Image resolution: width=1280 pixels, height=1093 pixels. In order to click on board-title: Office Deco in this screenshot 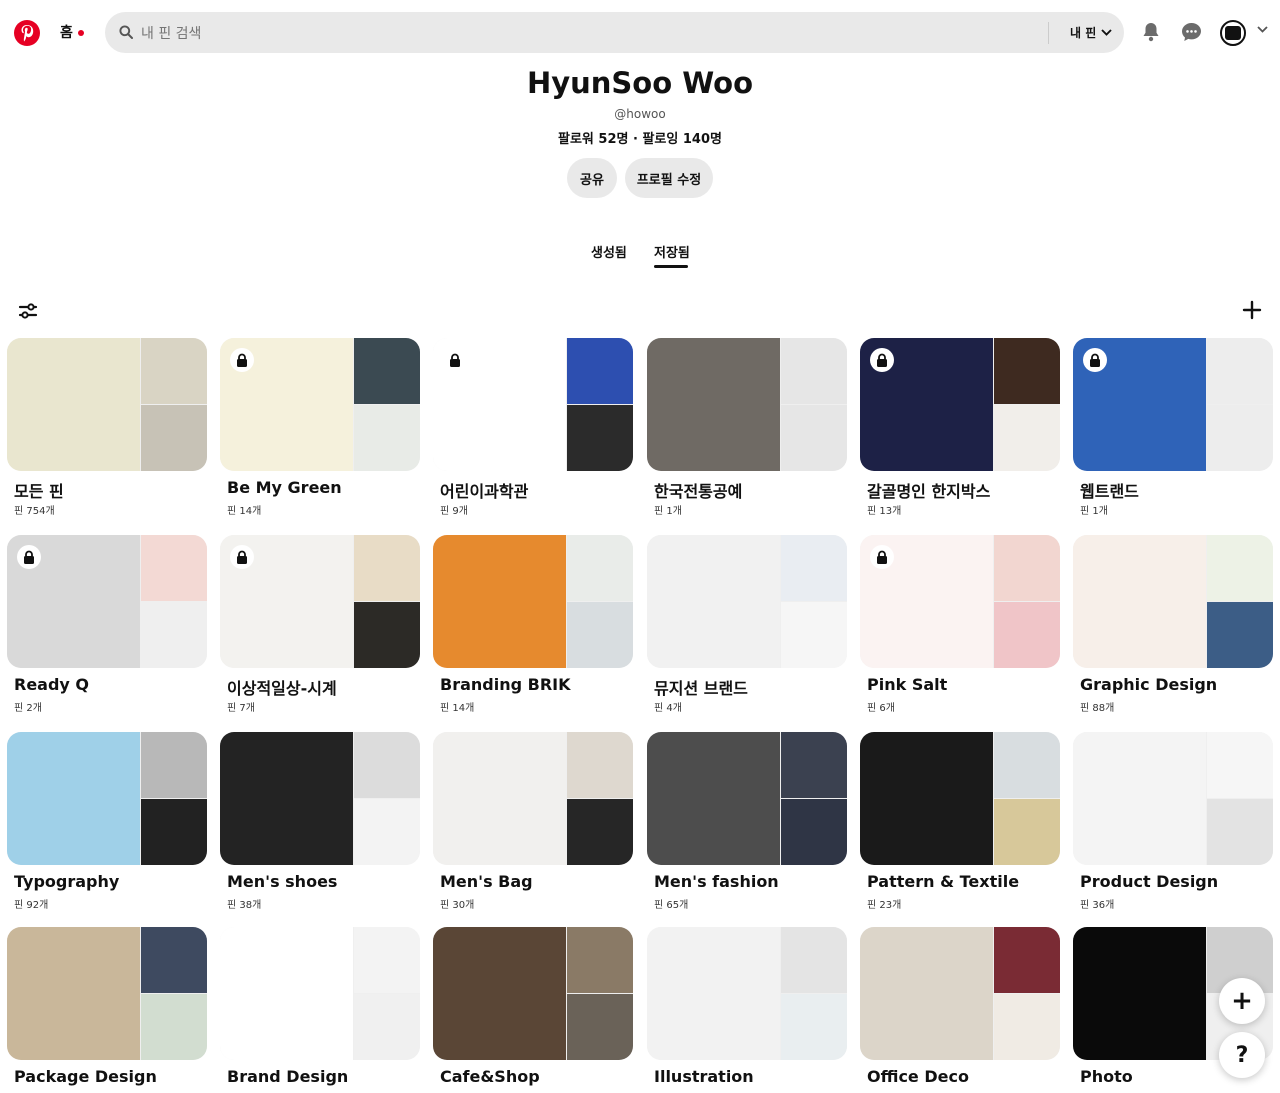, I will do `click(918, 1076)`.